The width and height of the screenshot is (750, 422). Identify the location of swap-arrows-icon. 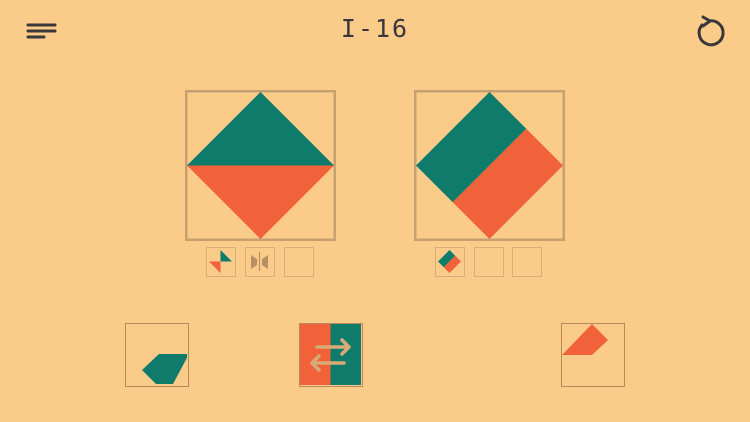
(330, 354).